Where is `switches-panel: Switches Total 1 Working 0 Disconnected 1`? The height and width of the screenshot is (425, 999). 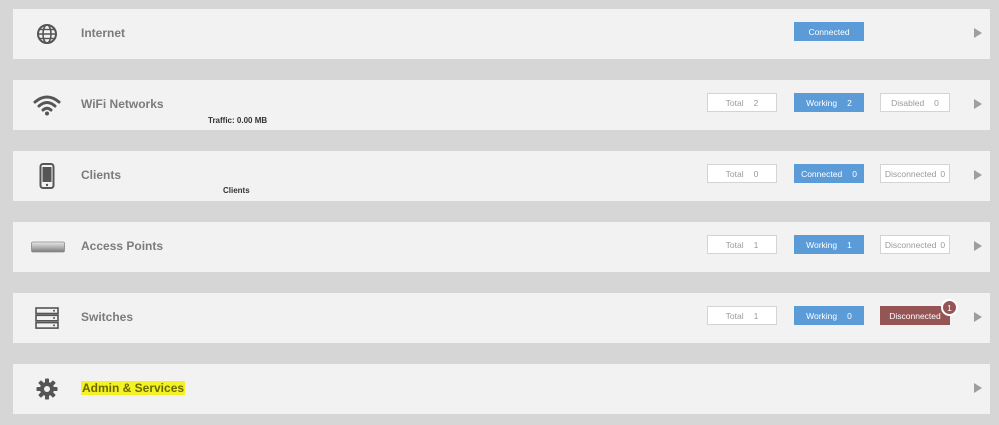
switches-panel: Switches Total 1 Working 0 Disconnected 1 is located at coordinates (501, 318).